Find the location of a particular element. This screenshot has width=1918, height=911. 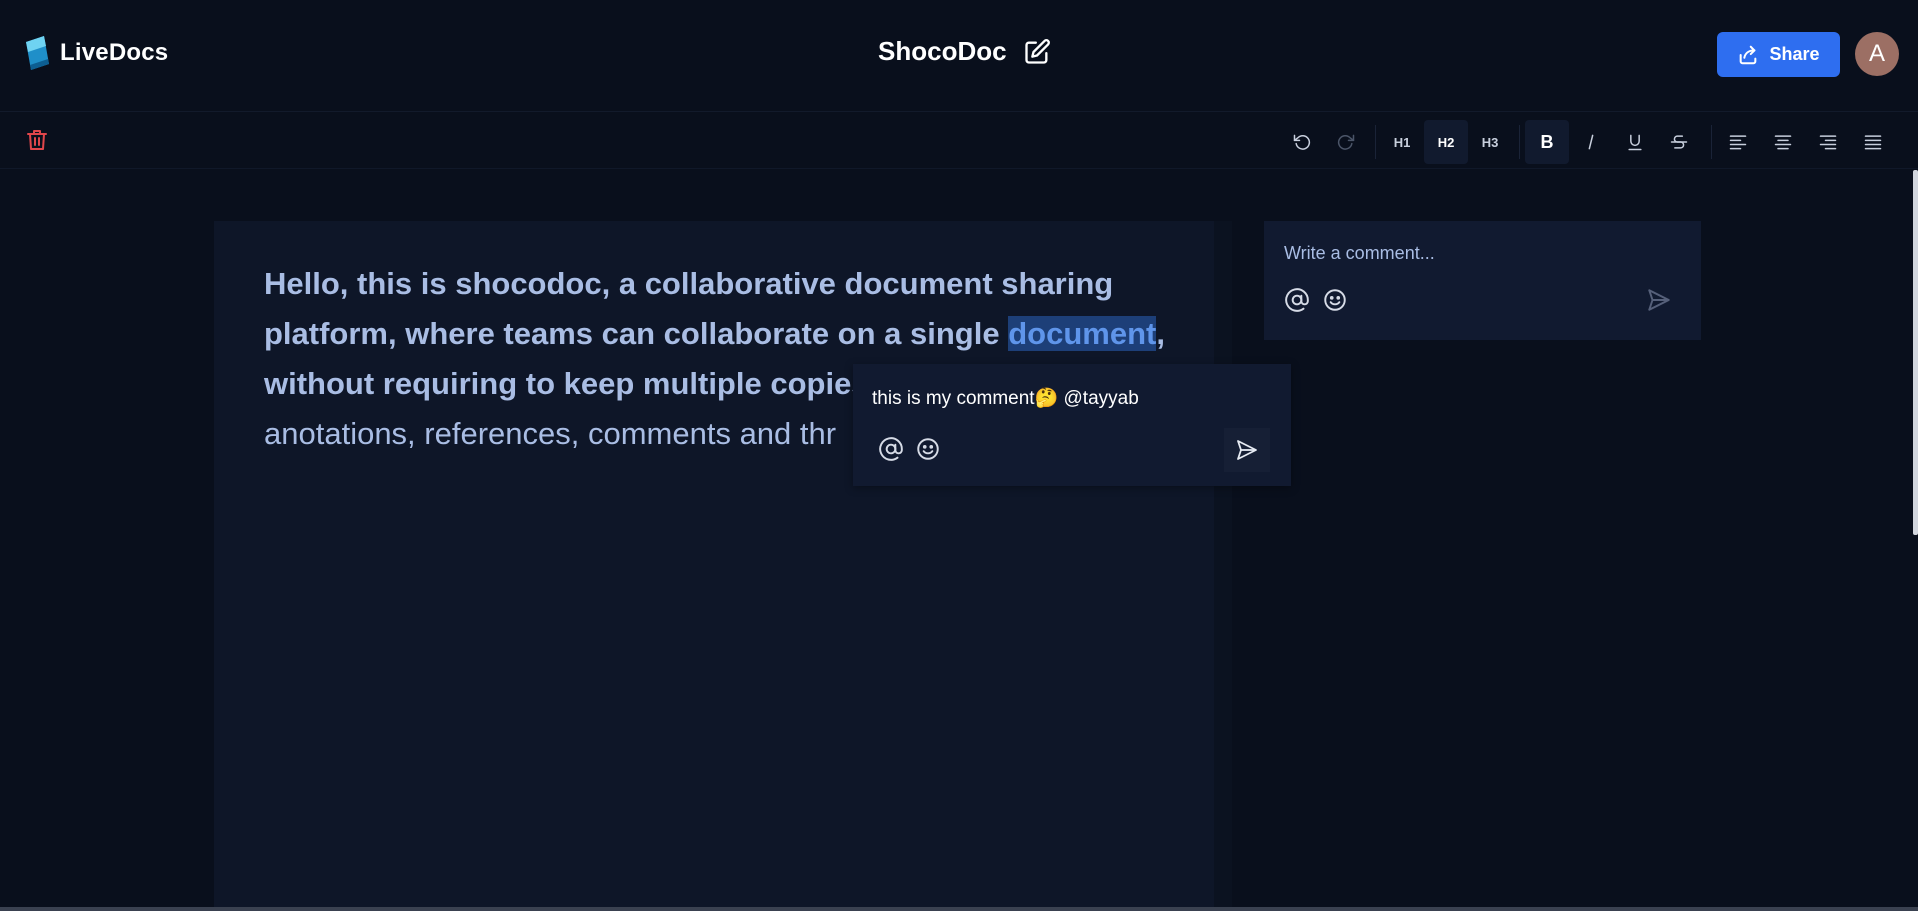

heading-3-label: H3 is located at coordinates (1490, 142).